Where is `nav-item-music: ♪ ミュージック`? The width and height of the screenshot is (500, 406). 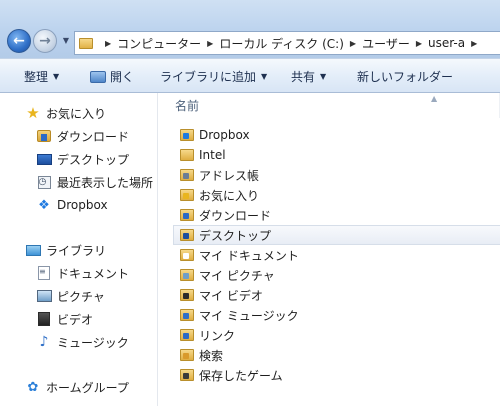
nav-item-music: ♪ ミュージック is located at coordinates (82, 342).